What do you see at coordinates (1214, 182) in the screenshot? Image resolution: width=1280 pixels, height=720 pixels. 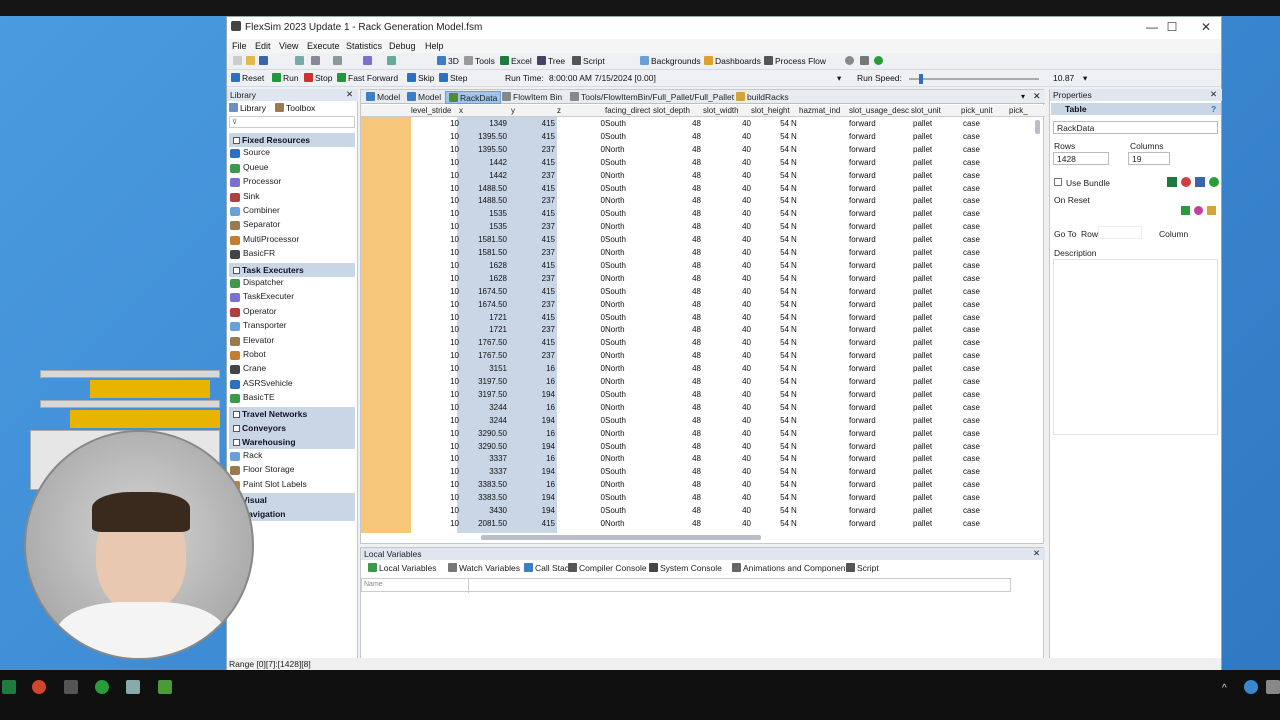 I see `help-icon` at bounding box center [1214, 182].